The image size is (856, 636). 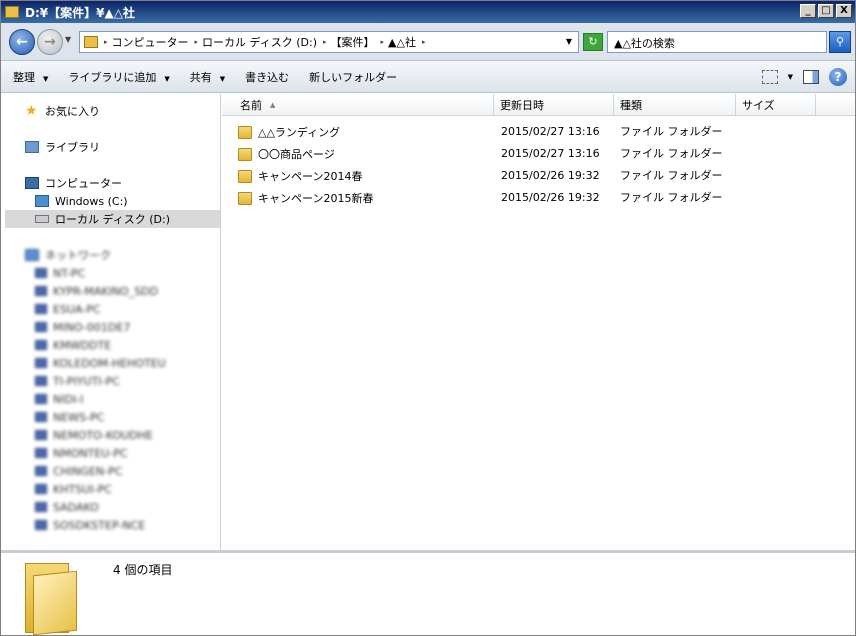 I want to click on nav-network-item: SADAKO, so click(x=127, y=507).